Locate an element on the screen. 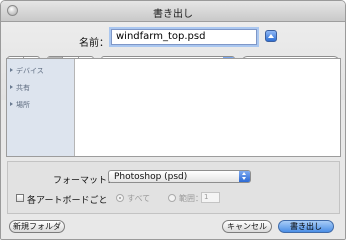  radio-all is located at coordinates (120, 198).